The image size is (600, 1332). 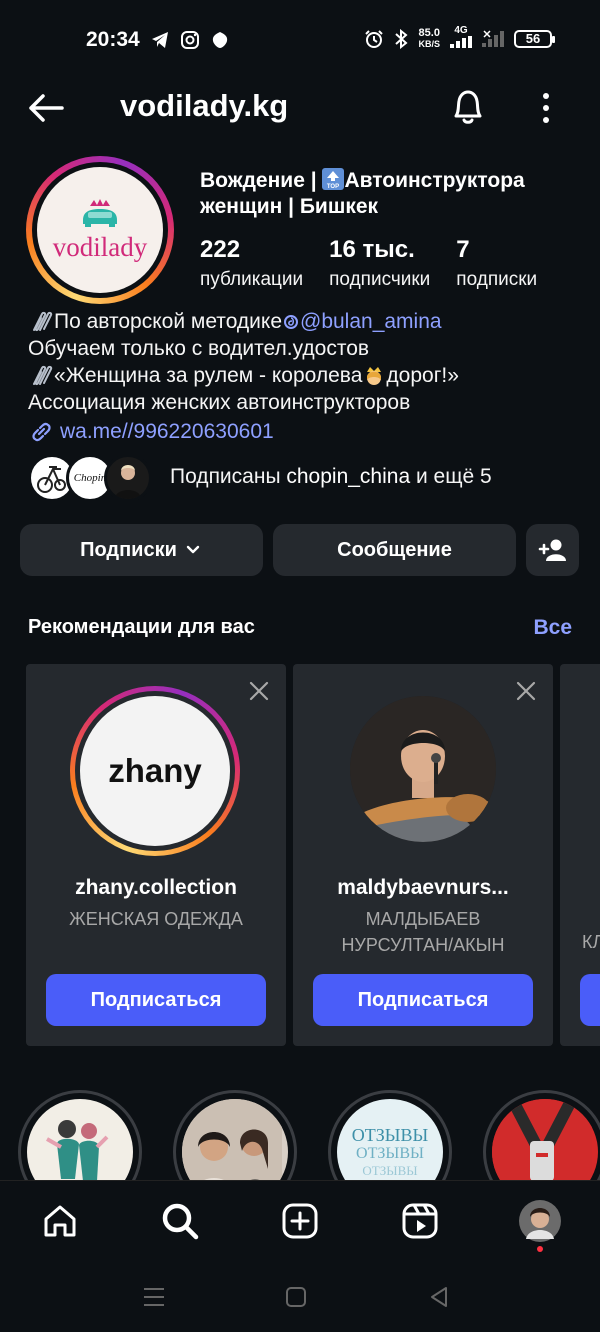 What do you see at coordinates (261, 180) in the screenshot?
I see `profile-name-part1: Вождение |` at bounding box center [261, 180].